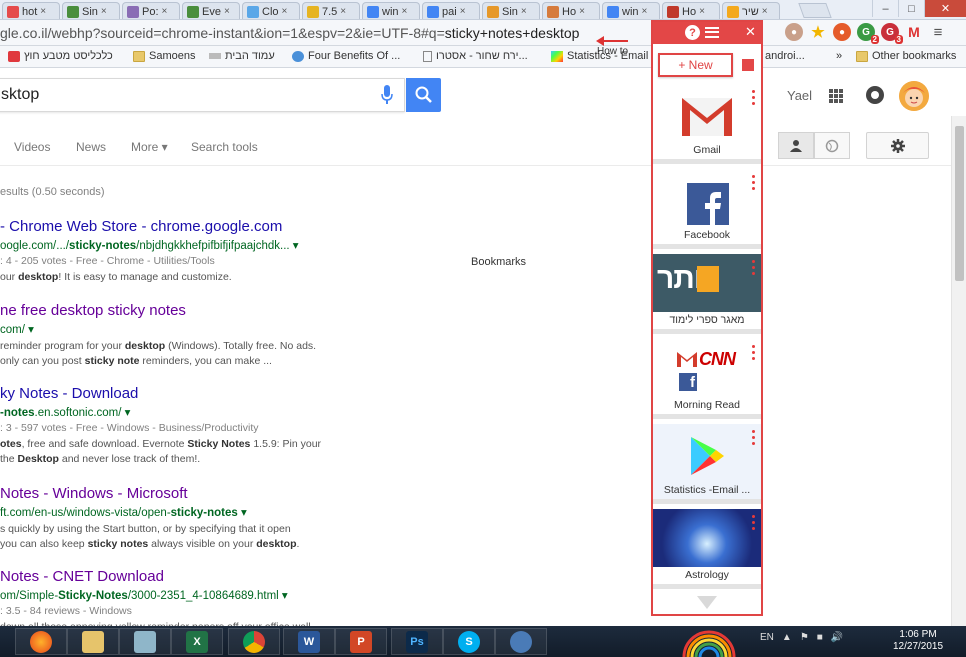  What do you see at coordinates (322, 310) in the screenshot?
I see `result-title-link: ne free desktop sticky notes` at bounding box center [322, 310].